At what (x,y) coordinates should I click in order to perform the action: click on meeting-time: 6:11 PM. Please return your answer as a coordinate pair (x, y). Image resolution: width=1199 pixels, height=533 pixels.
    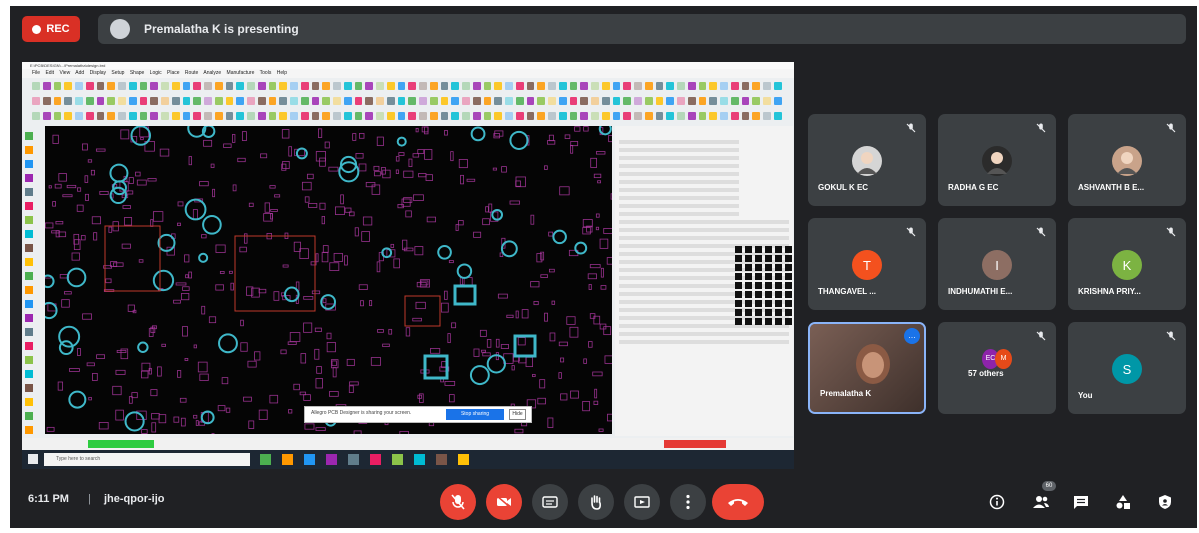
    Looking at the image, I should click on (48, 499).